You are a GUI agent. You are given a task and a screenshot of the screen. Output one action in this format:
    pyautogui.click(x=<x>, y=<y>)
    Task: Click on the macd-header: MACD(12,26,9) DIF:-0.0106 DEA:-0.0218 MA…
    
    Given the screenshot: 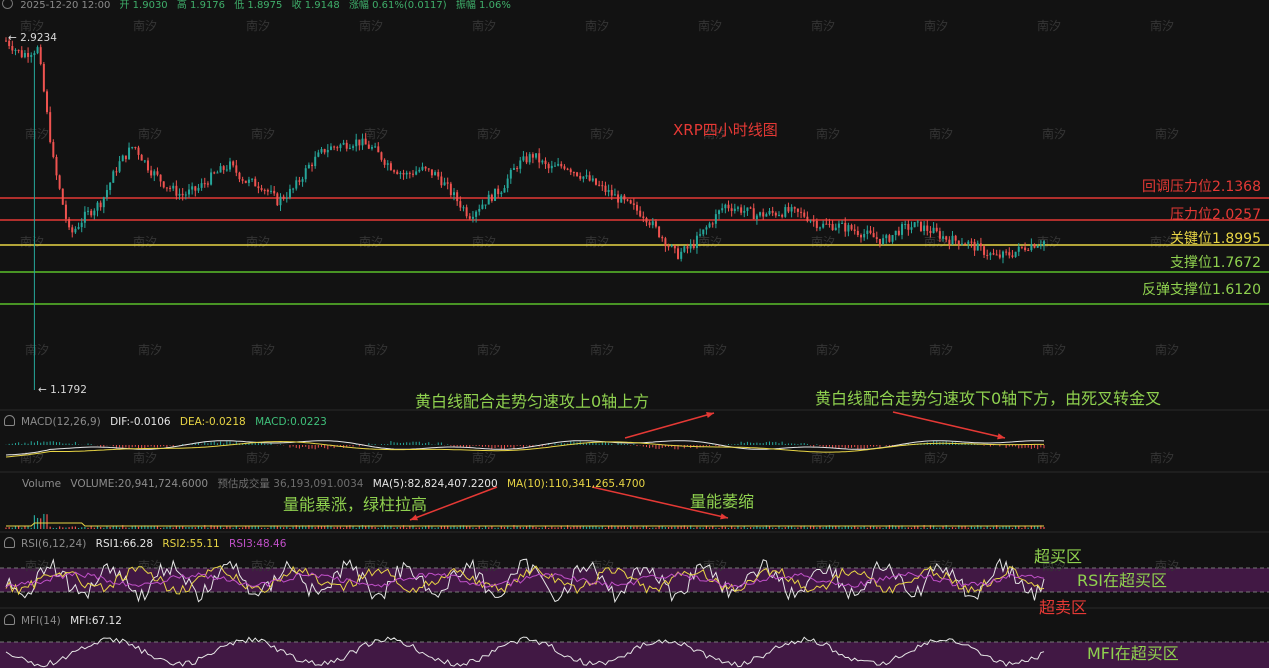 What is the action you would take?
    pyautogui.click(x=168, y=421)
    